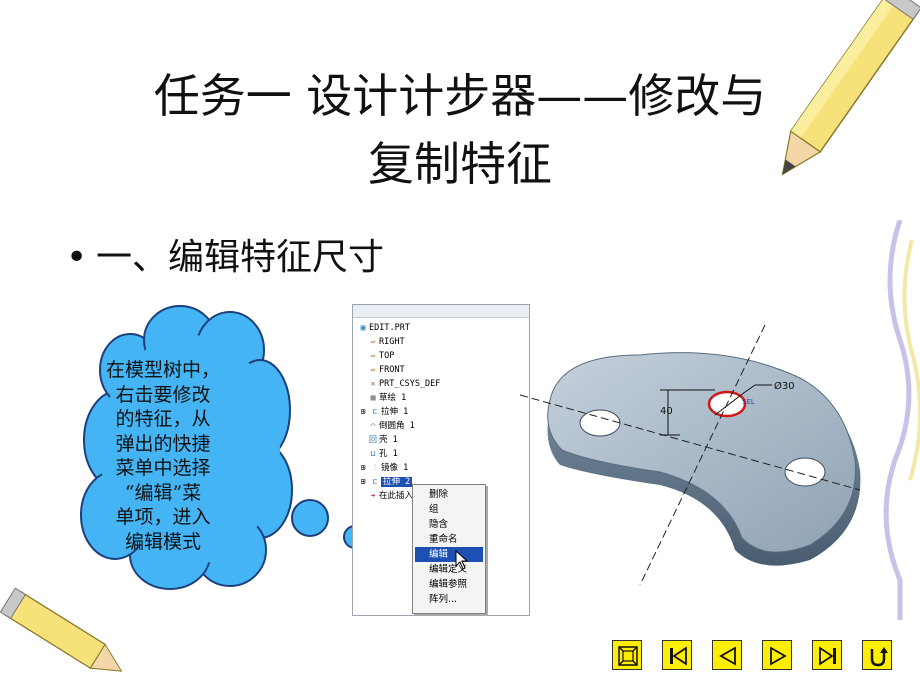 The width and height of the screenshot is (920, 690). What do you see at coordinates (393, 398) in the screenshot?
I see `tree-item-label: 草绘 1` at bounding box center [393, 398].